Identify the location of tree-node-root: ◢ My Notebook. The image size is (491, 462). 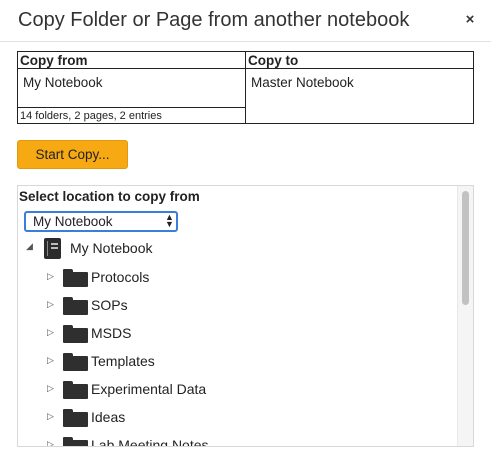
(126, 249).